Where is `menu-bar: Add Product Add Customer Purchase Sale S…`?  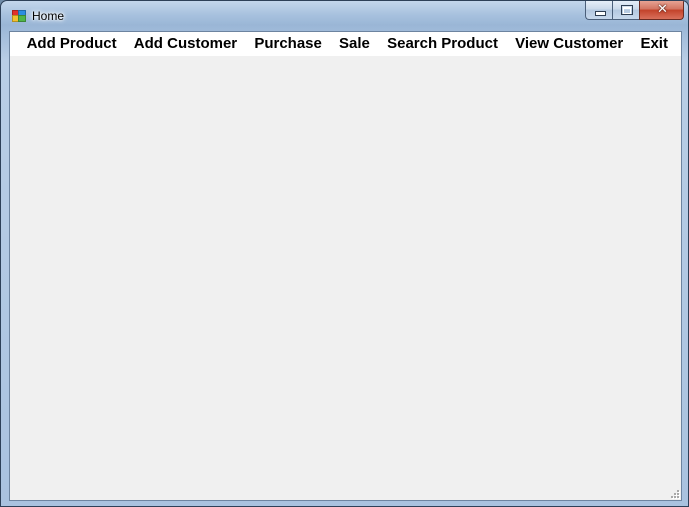 menu-bar: Add Product Add Customer Purchase Sale S… is located at coordinates (345, 44).